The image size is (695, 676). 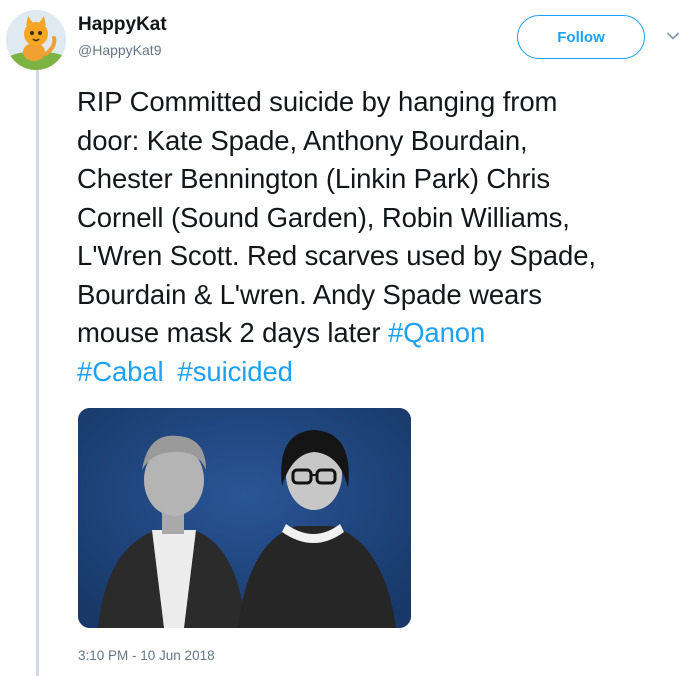 I want to click on display-name: HappyKat, so click(x=122, y=25).